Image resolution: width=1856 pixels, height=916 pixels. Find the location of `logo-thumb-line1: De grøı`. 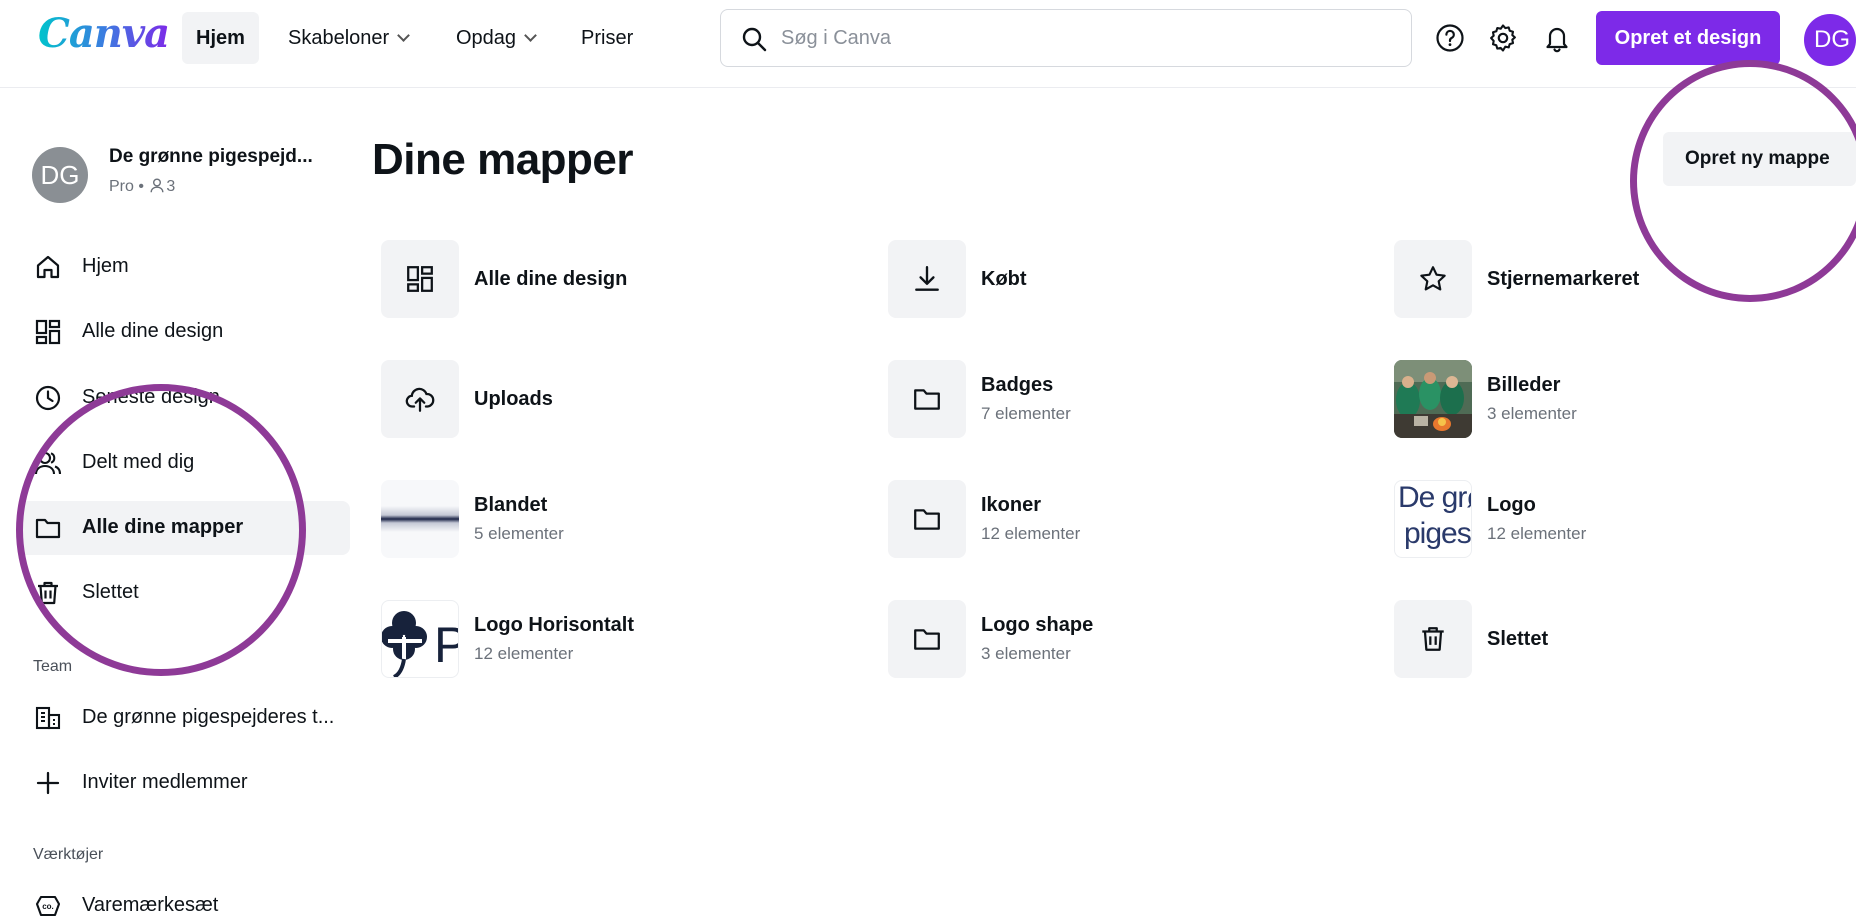

logo-thumb-line1: De grøı is located at coordinates (1434, 497).